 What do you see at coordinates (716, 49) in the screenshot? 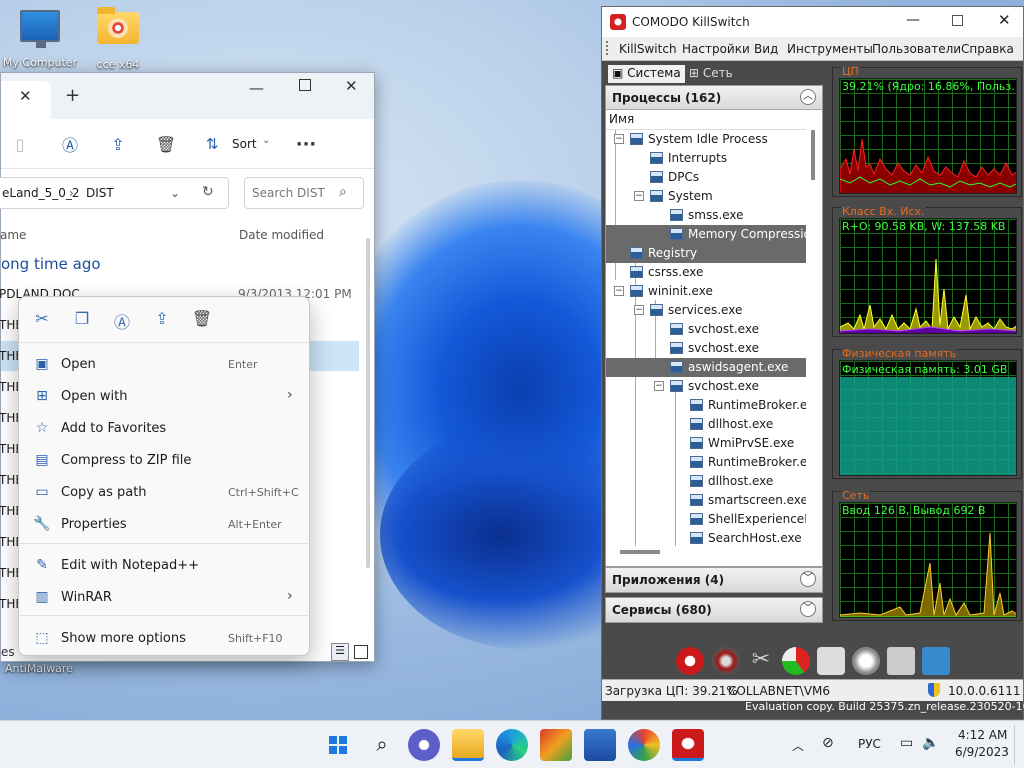
I see `menu-item-settings: Настройки` at bounding box center [716, 49].